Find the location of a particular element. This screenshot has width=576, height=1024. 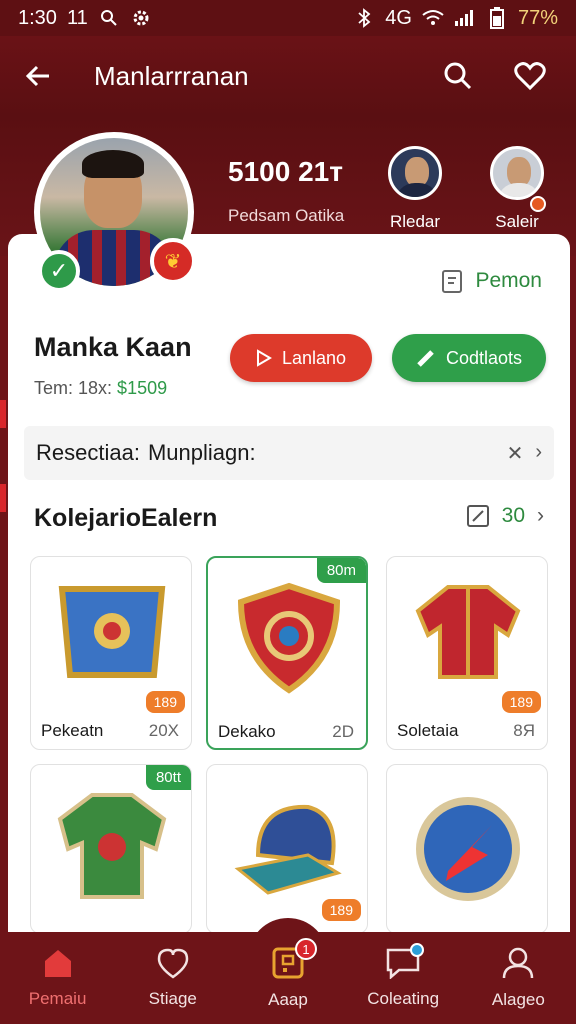

status-battery: 77% is located at coordinates (537, 17).